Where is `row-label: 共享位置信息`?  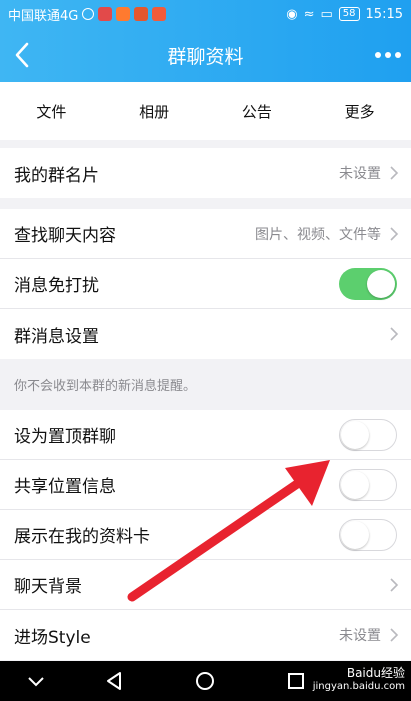
row-label: 共享位置信息 is located at coordinates (65, 487).